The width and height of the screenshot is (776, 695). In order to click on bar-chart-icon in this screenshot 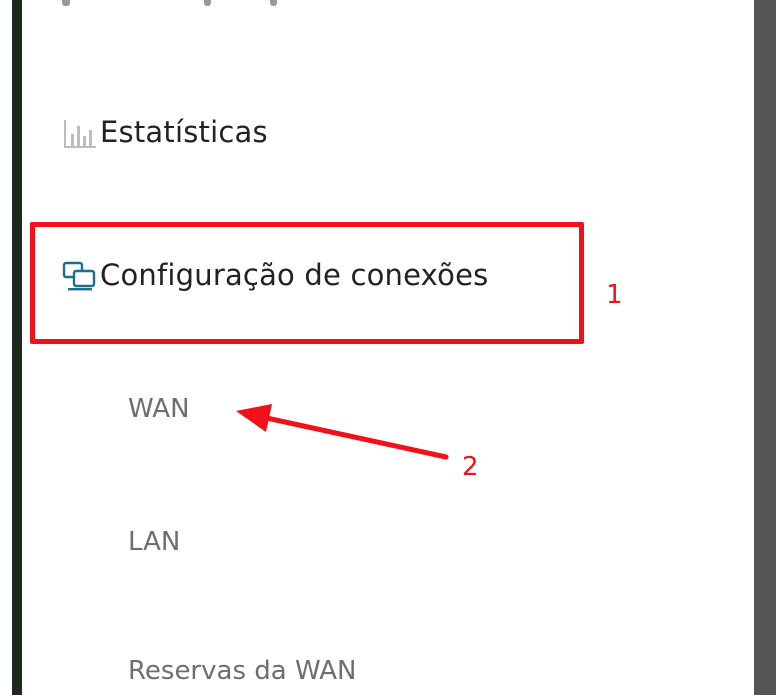, I will do `click(81, 132)`.